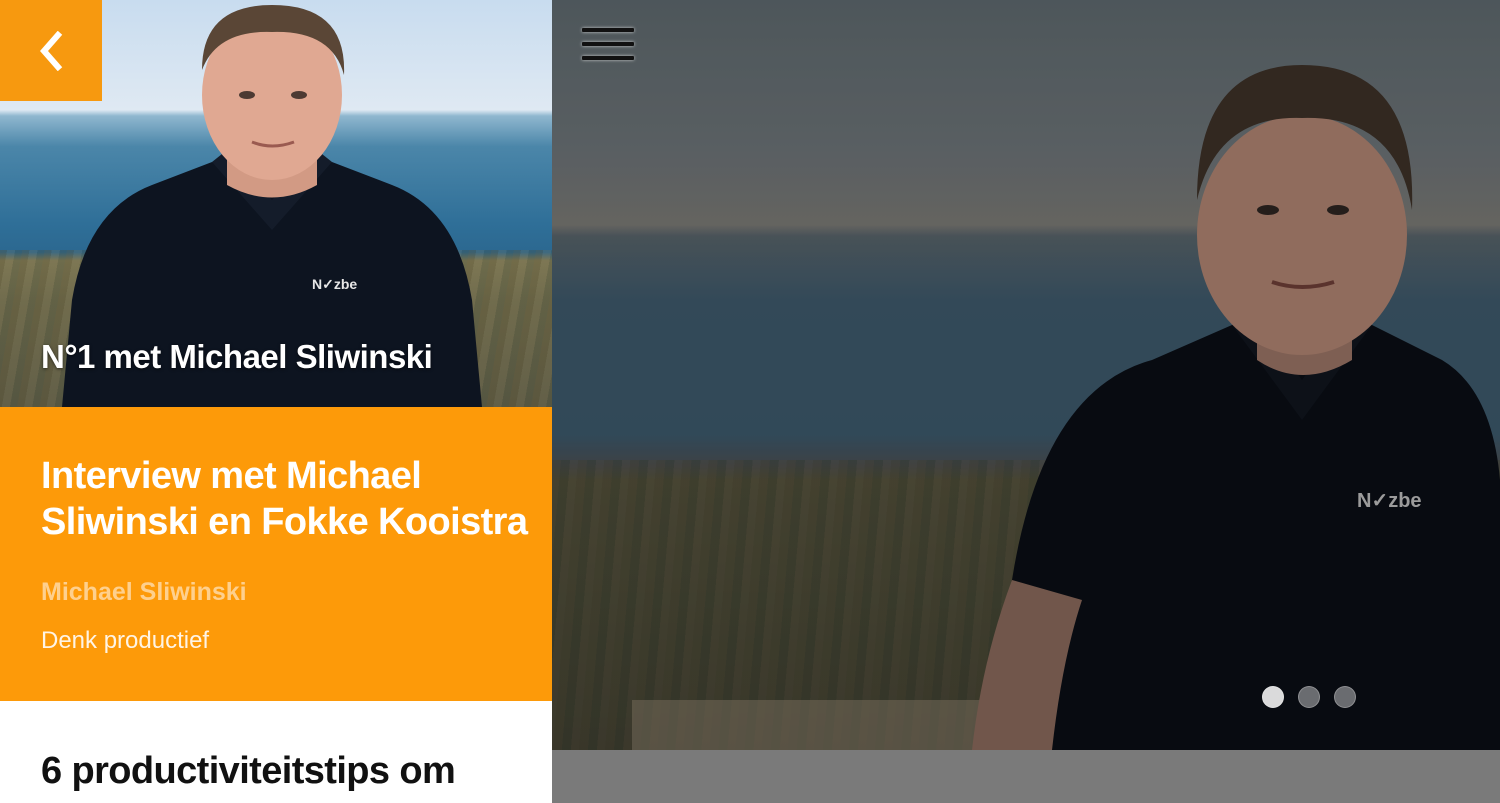  I want to click on carousel-pagination, so click(1309, 697).